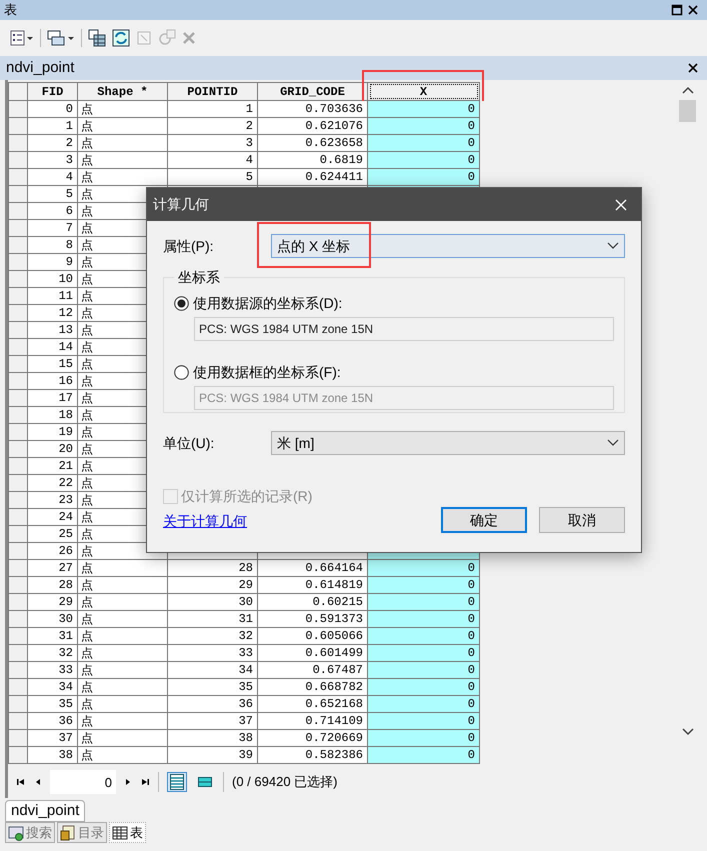 This screenshot has width=707, height=851. What do you see at coordinates (448, 246) in the screenshot?
I see `property-dropdown: 点的 X 坐标` at bounding box center [448, 246].